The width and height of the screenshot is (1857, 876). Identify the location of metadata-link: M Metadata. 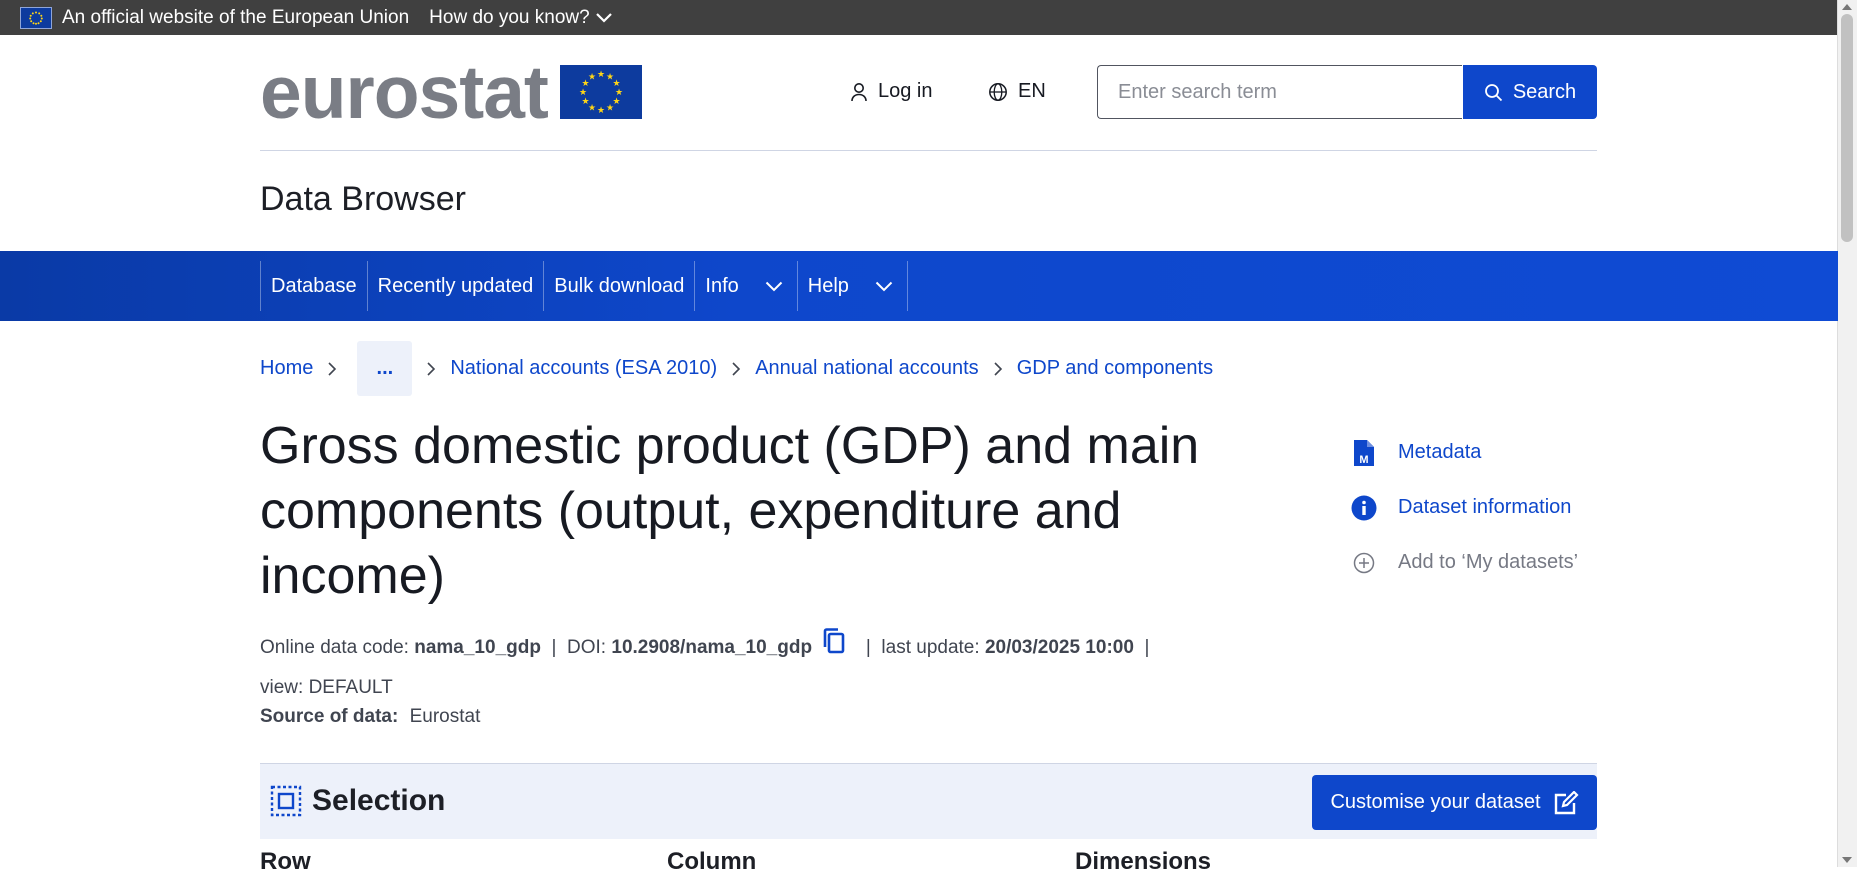
(1464, 452).